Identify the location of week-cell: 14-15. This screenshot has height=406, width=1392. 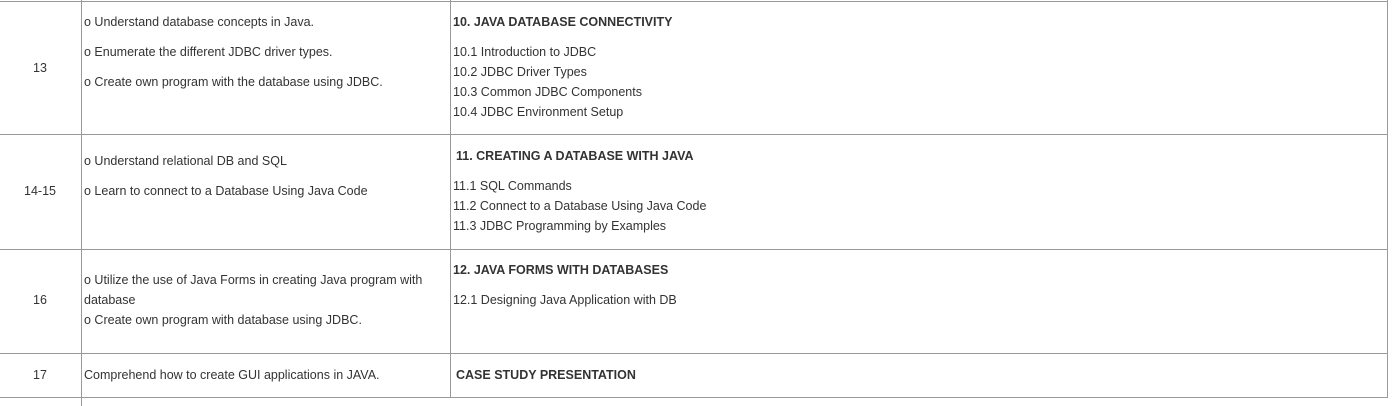
(40, 191).